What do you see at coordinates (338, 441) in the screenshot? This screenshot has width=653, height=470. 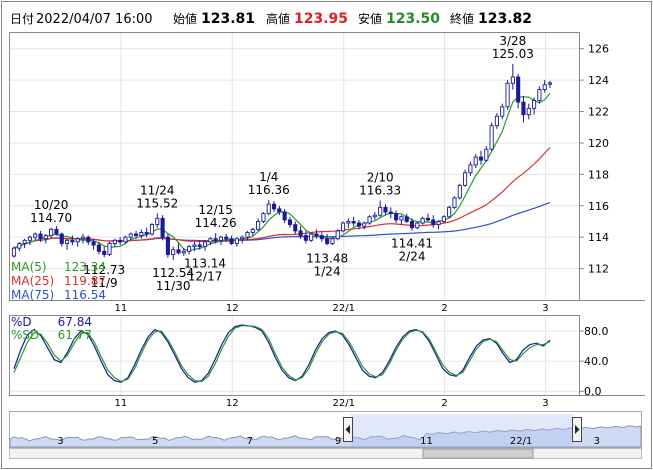 I see `navigator-x-tick-label: 9` at bounding box center [338, 441].